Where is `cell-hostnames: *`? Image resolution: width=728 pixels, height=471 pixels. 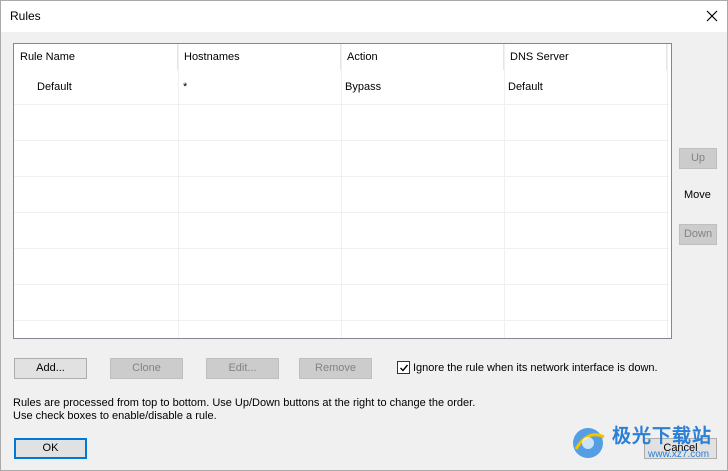
cell-hostnames: * is located at coordinates (185, 87).